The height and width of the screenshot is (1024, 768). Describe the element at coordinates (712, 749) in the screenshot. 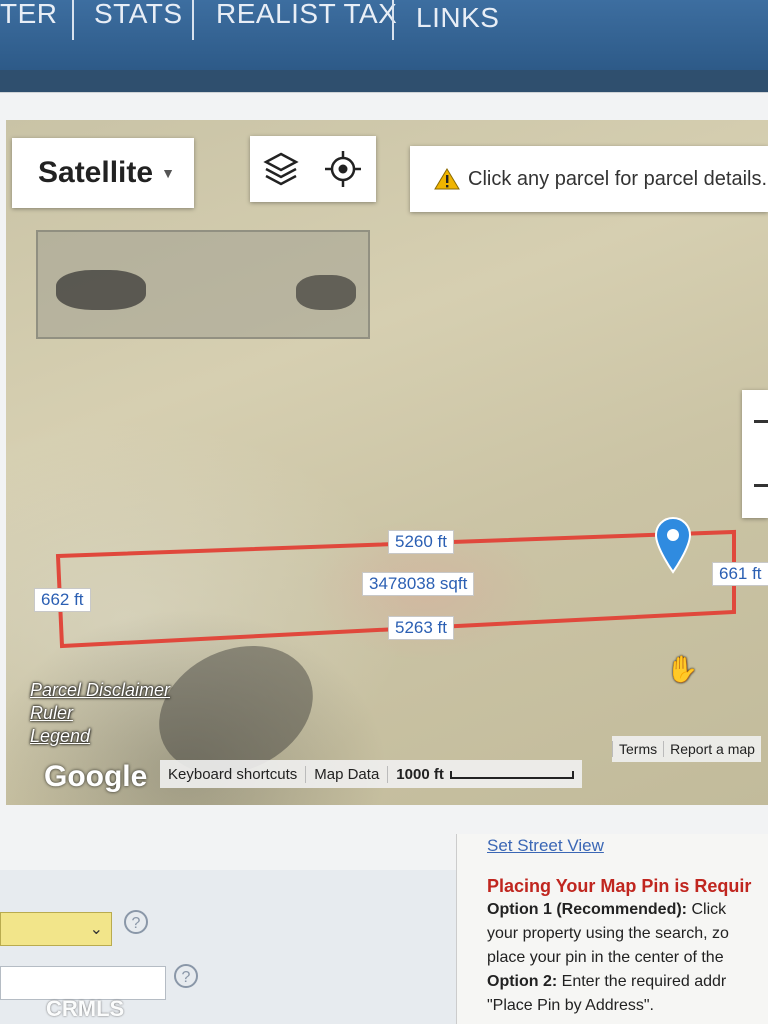

I see `report-map-link: Report a map` at that location.